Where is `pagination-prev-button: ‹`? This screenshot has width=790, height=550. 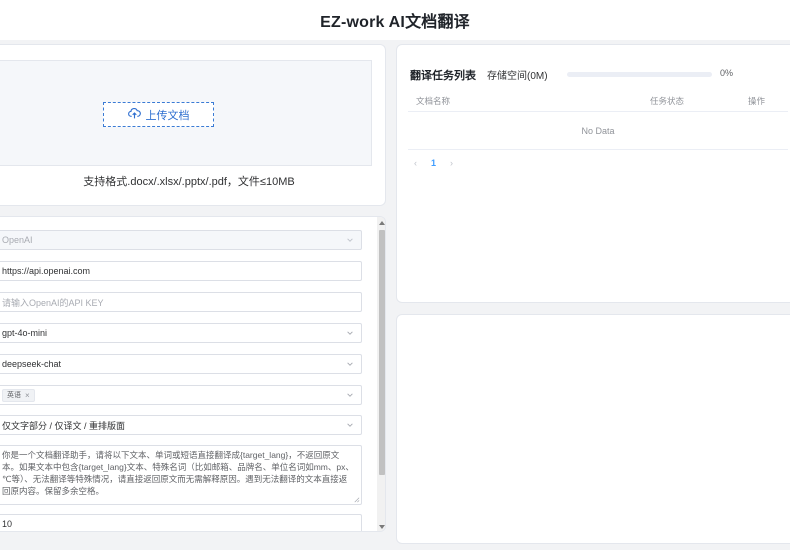 pagination-prev-button: ‹ is located at coordinates (415, 163).